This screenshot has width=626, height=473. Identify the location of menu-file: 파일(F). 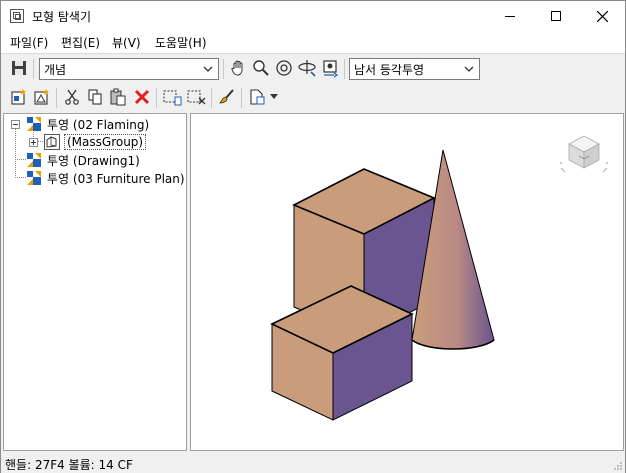
(29, 42).